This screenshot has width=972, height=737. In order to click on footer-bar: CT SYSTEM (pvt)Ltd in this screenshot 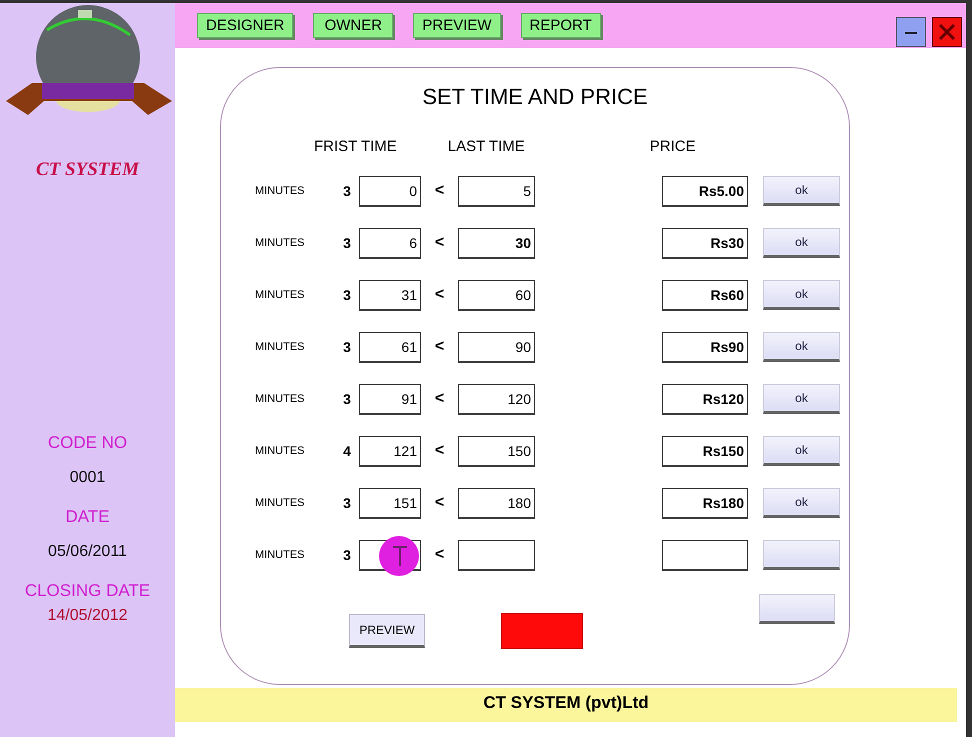, I will do `click(566, 705)`.